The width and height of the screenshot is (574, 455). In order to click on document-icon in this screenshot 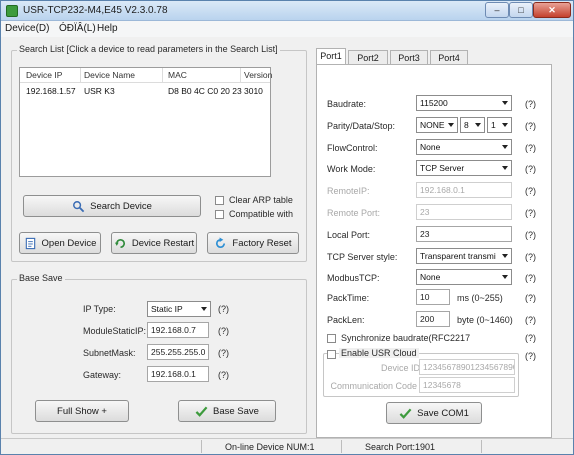, I will do `click(30, 243)`.